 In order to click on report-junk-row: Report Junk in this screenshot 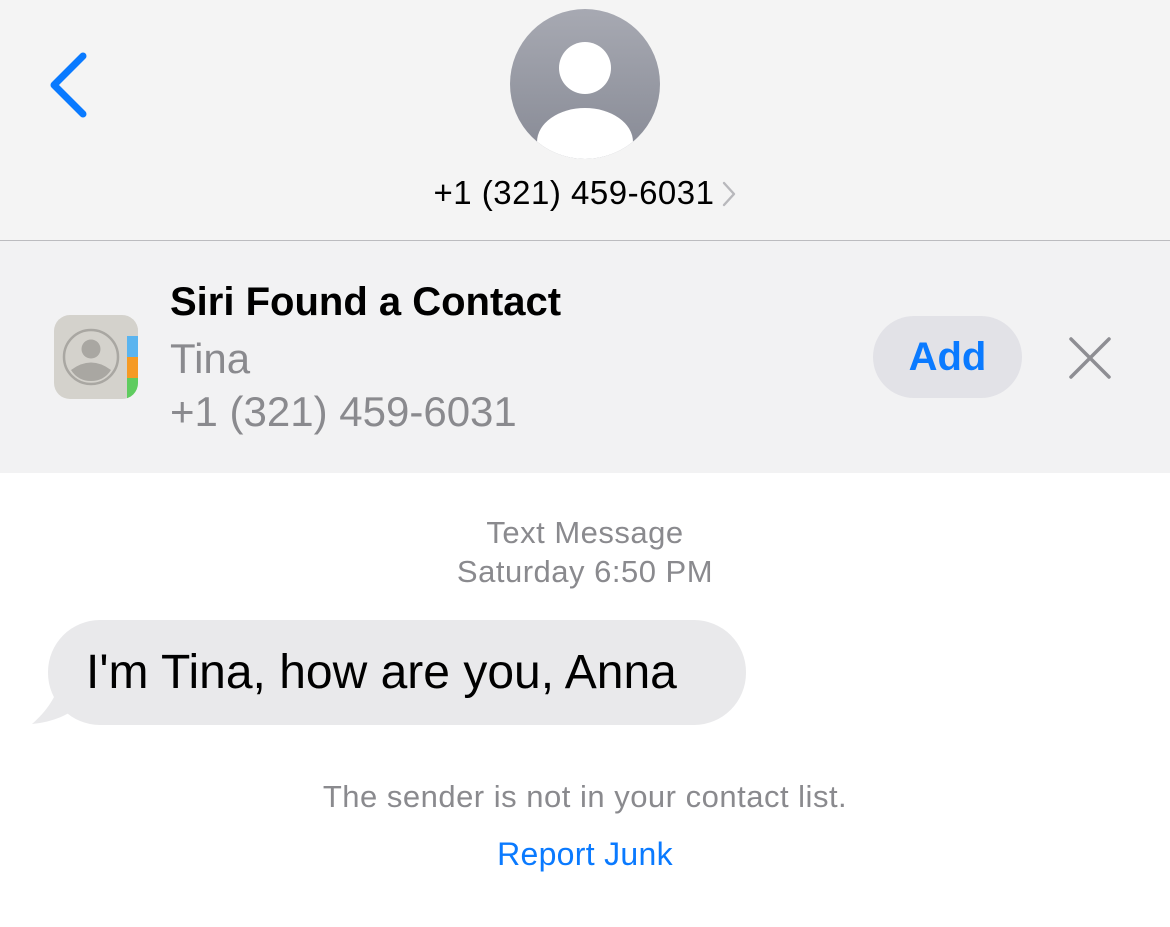, I will do `click(585, 854)`.